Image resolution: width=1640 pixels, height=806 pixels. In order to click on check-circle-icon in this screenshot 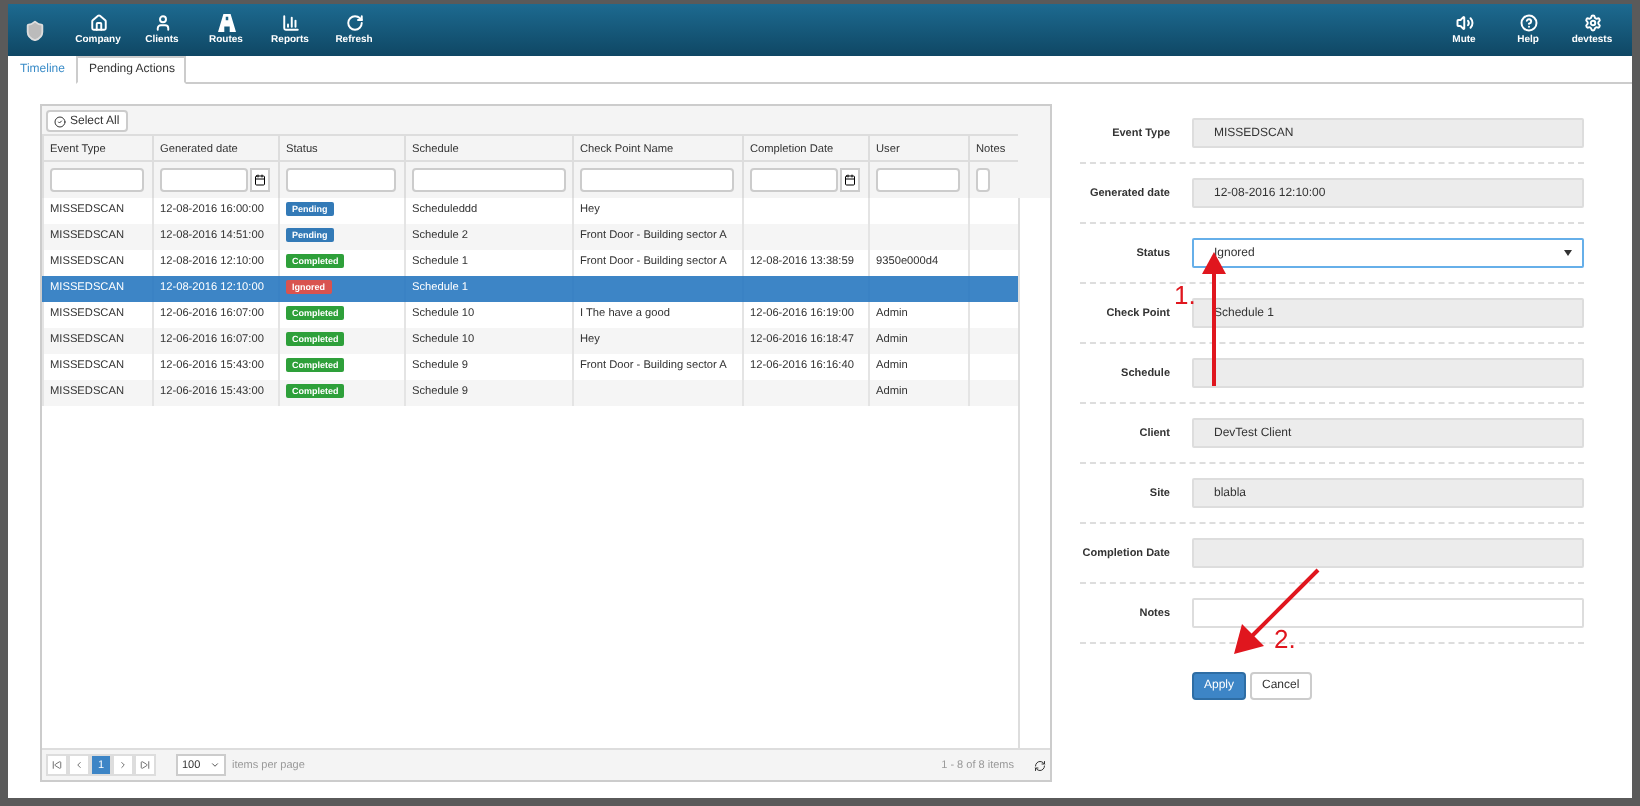, I will do `click(60, 121)`.